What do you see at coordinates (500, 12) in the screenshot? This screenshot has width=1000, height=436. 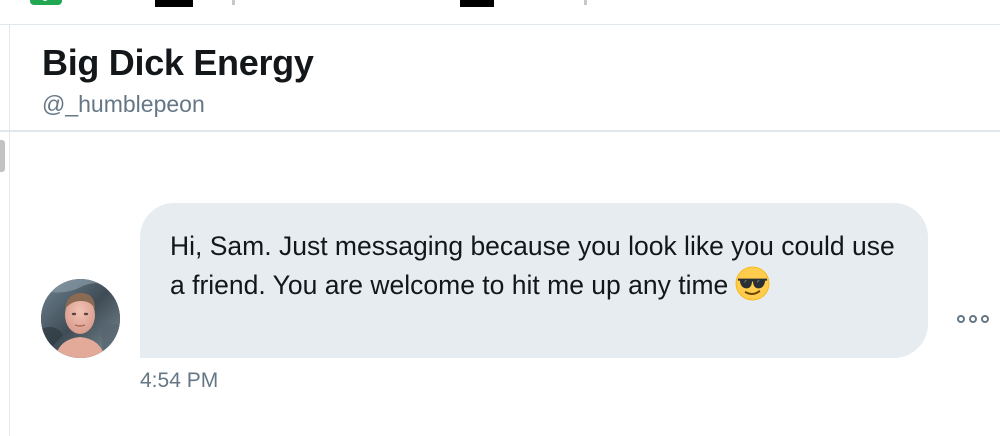 I see `cropped-top-bar` at bounding box center [500, 12].